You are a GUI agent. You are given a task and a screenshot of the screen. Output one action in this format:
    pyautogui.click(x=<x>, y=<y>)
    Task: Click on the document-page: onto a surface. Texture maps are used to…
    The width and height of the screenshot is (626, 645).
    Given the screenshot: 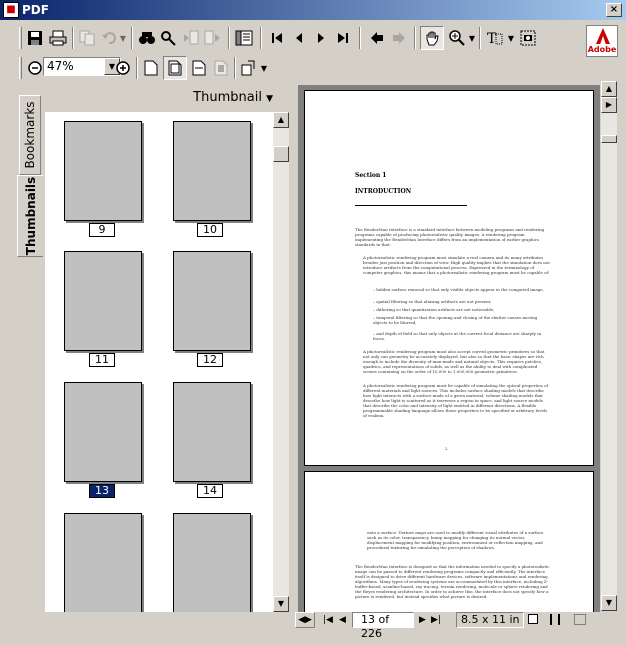 What is the action you would take?
    pyautogui.click(x=449, y=542)
    